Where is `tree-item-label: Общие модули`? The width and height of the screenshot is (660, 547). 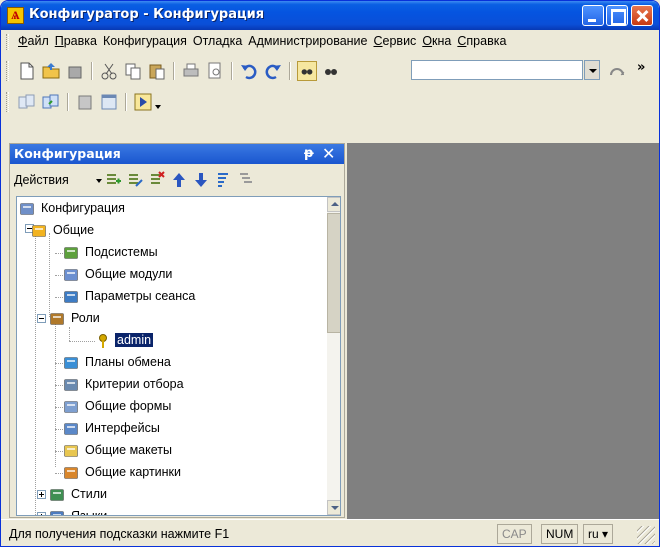
tree-item-label: Общие модули is located at coordinates (129, 274).